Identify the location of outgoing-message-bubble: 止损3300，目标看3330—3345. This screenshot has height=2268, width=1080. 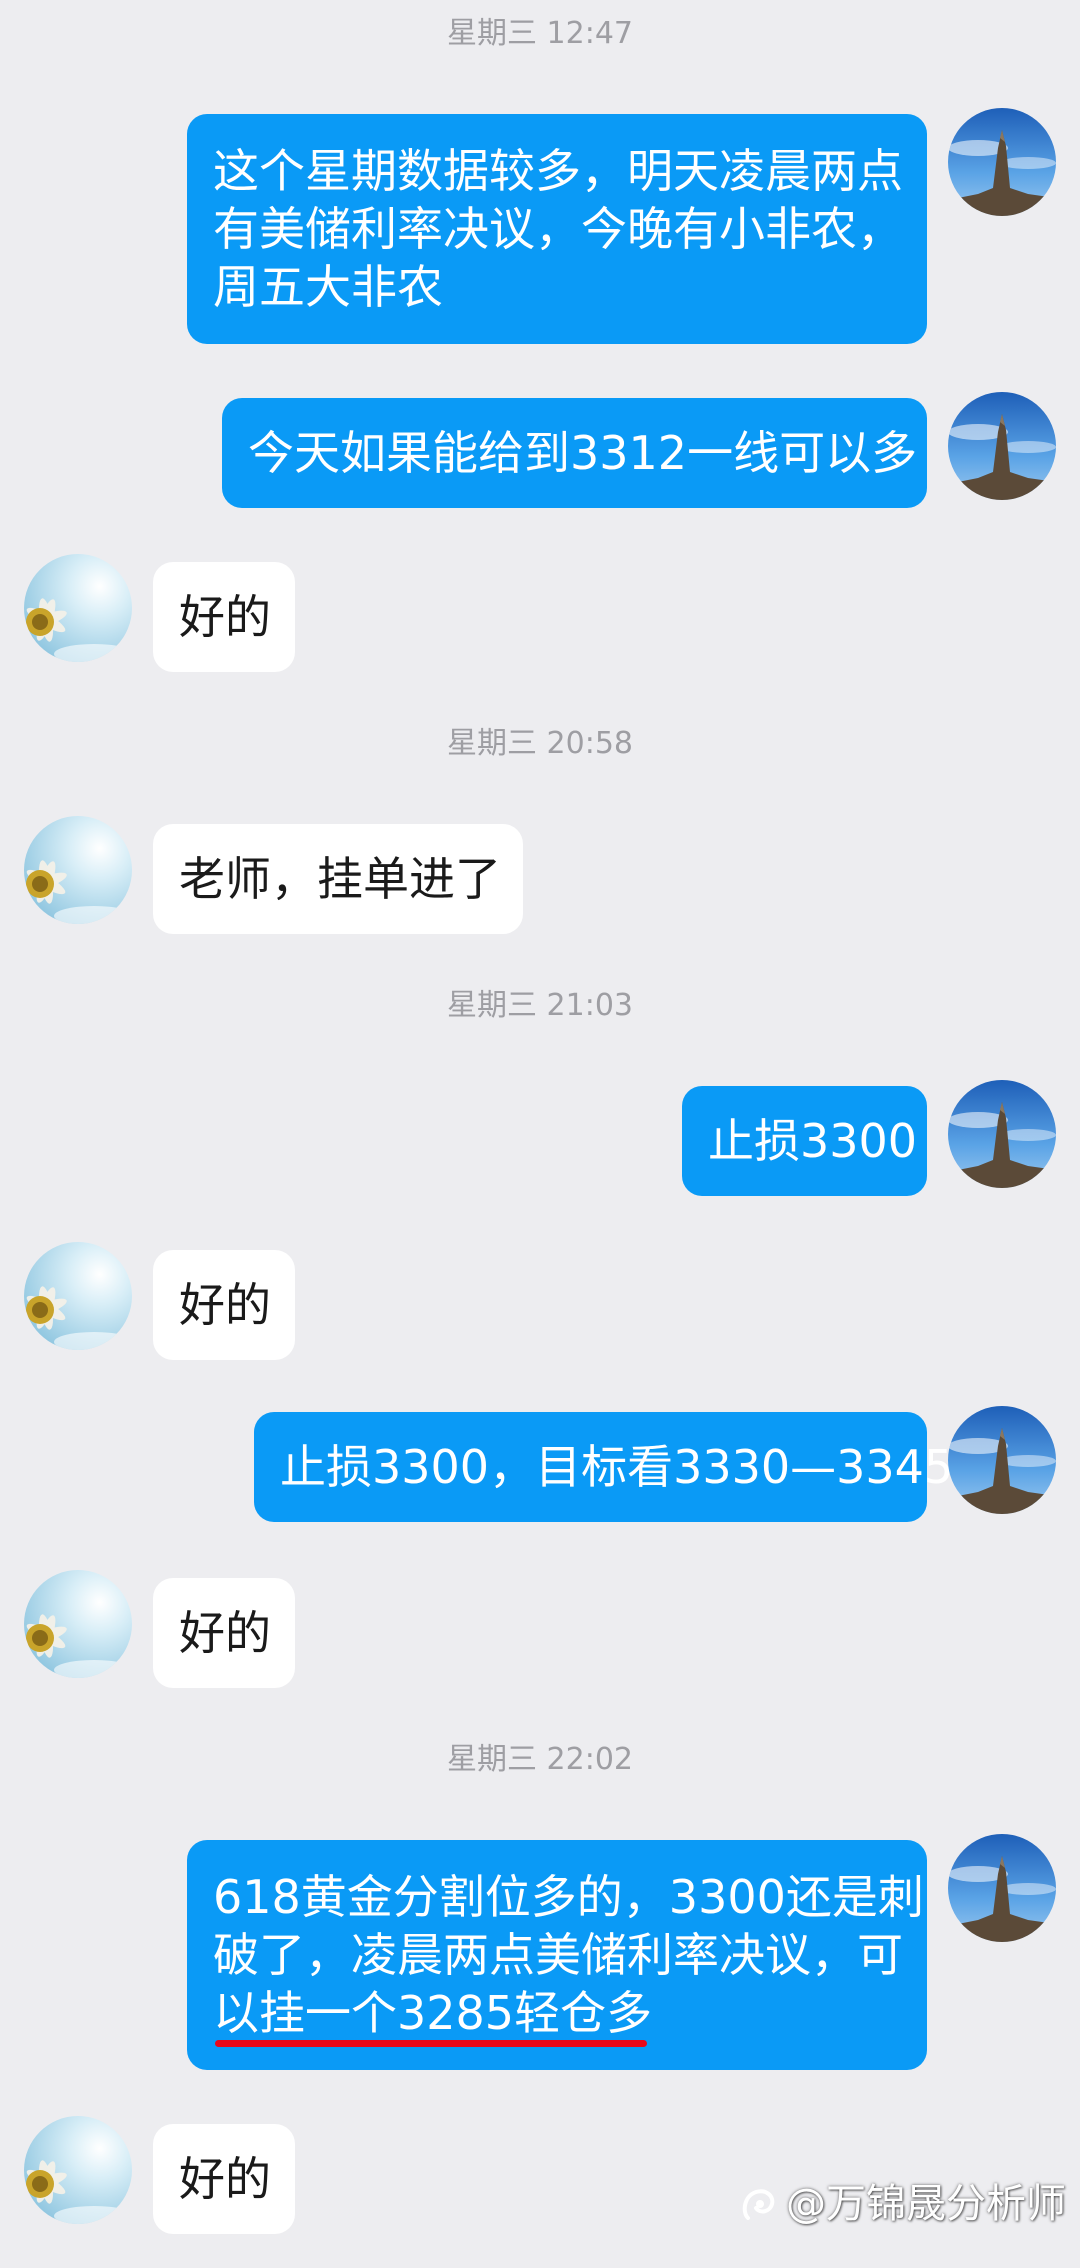
(604, 1467).